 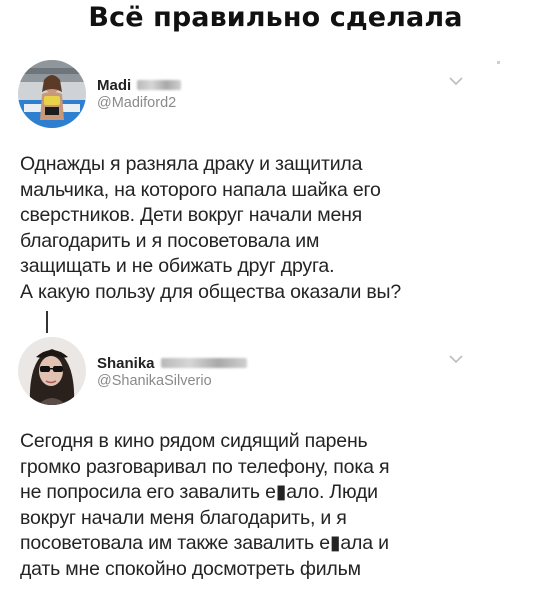 What do you see at coordinates (126, 363) in the screenshot?
I see `display-name: Shanika` at bounding box center [126, 363].